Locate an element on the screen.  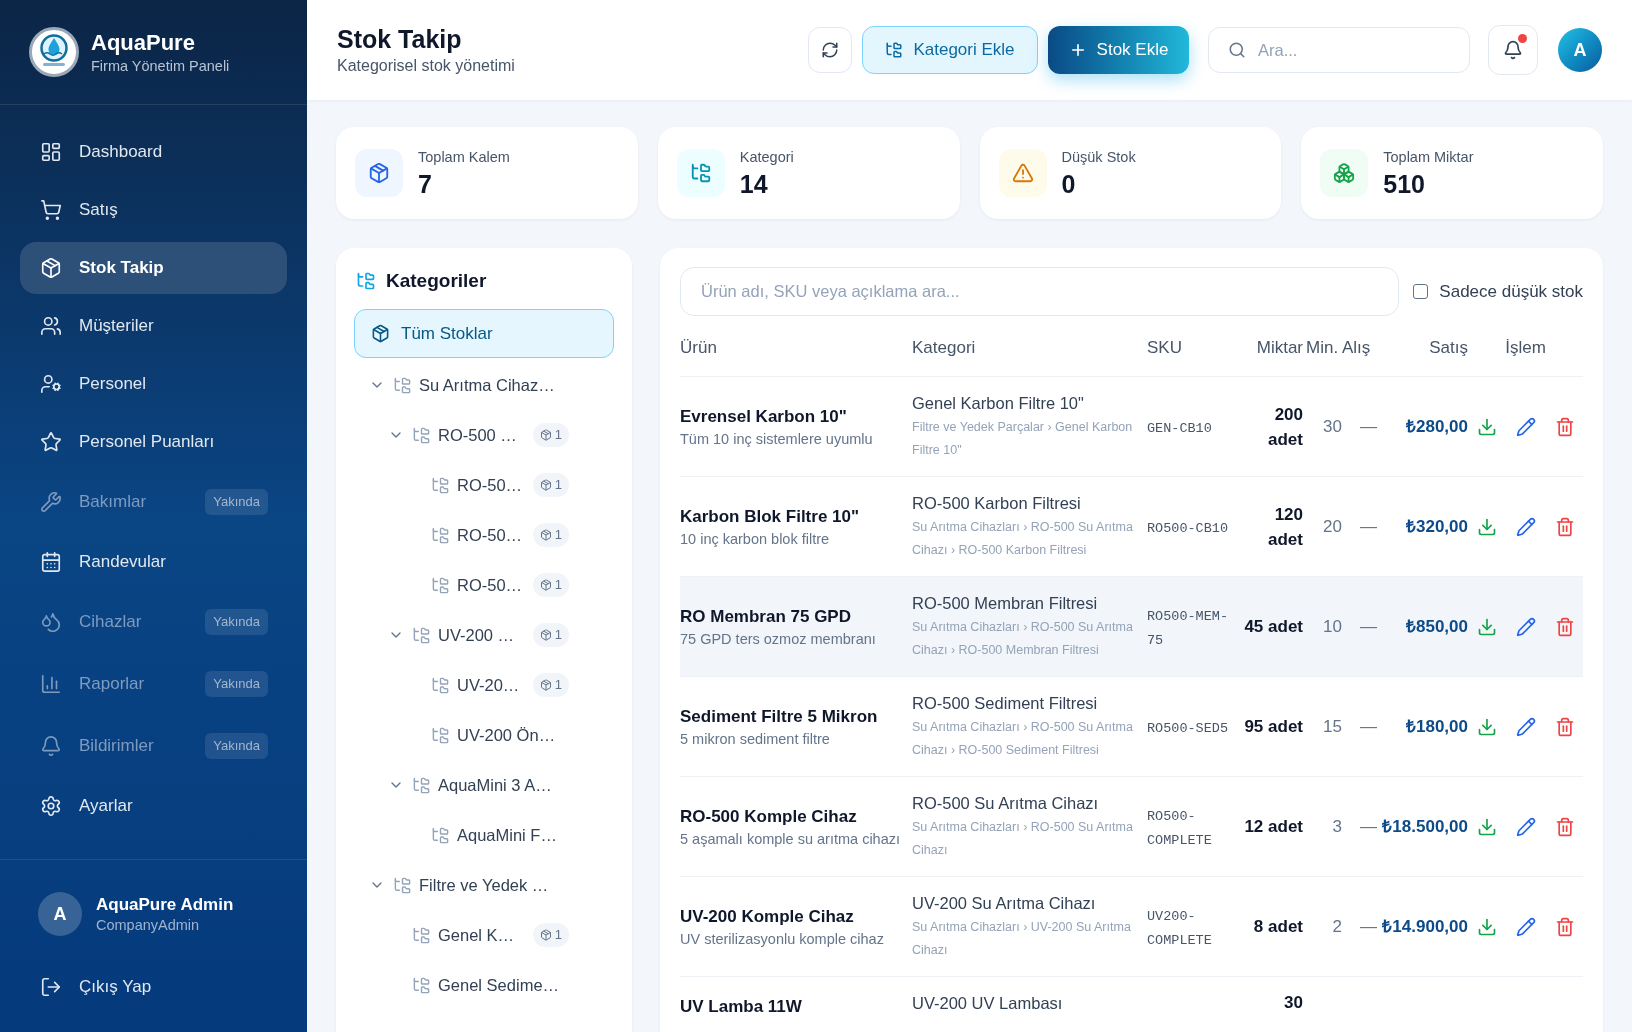
product-name: UV-200 Komple Cihaz is located at coordinates (767, 916).